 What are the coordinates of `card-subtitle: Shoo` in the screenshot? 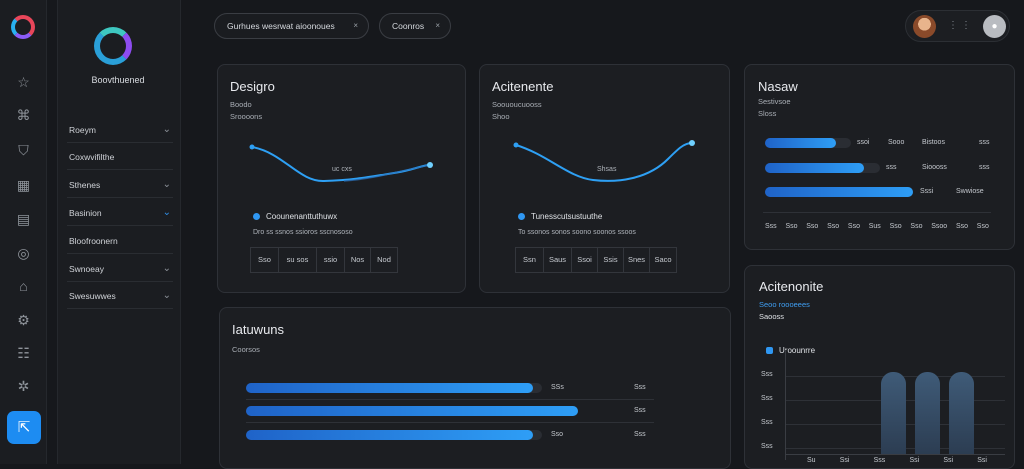 It's located at (501, 116).